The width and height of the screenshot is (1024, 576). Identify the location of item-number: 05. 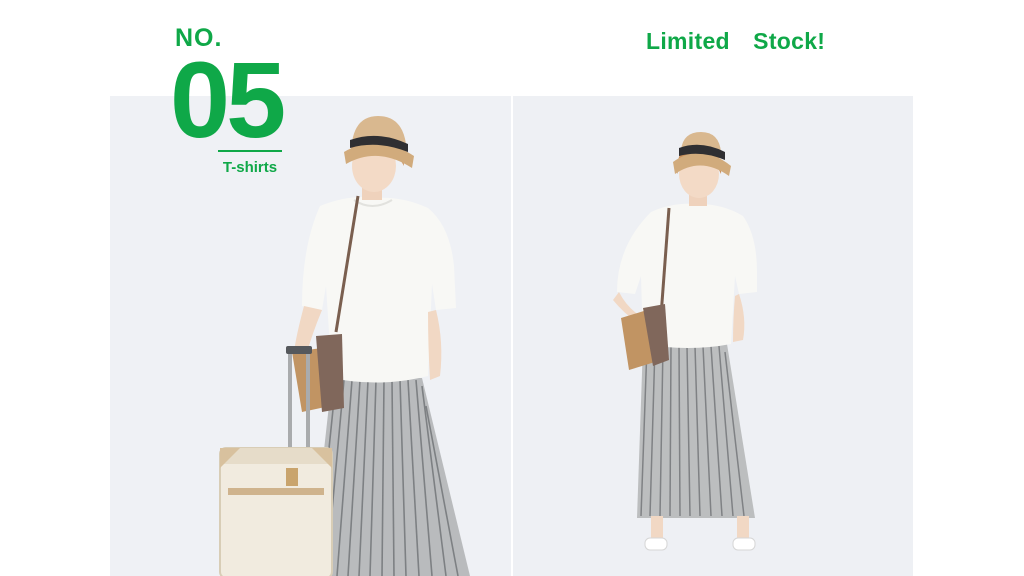
(228, 99).